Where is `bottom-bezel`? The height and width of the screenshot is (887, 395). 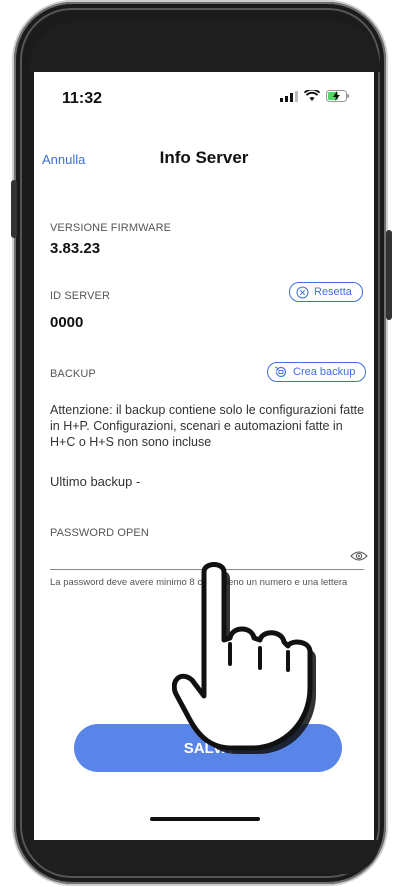 bottom-bezel is located at coordinates (205, 857).